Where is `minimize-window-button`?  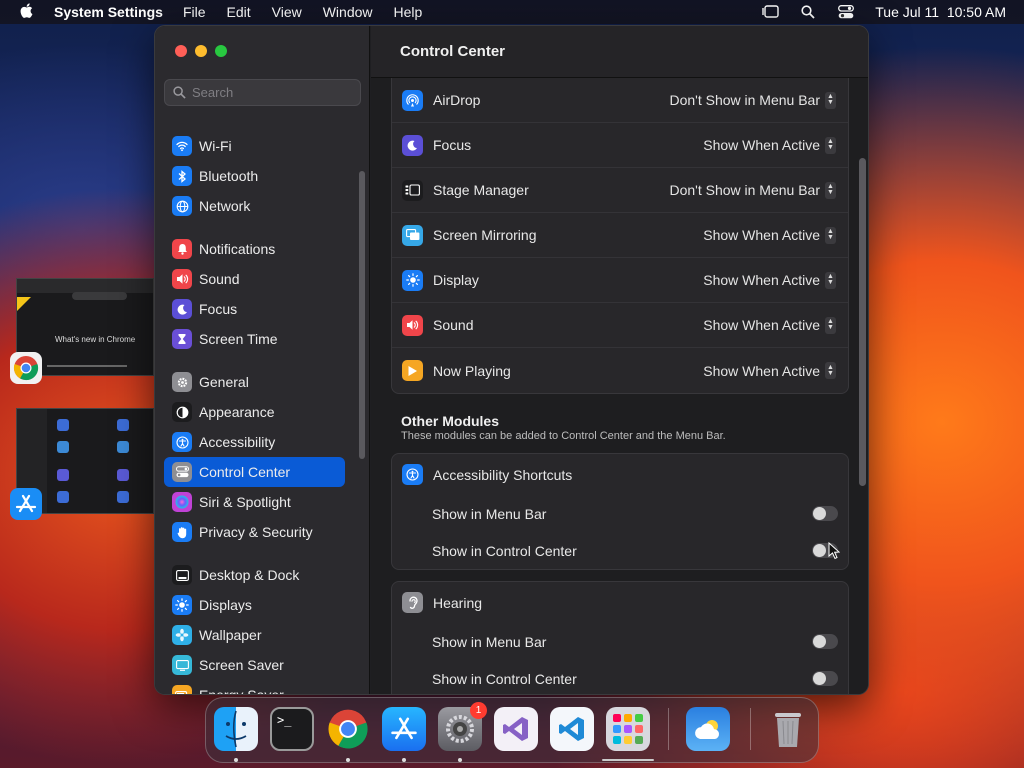 minimize-window-button is located at coordinates (201, 51).